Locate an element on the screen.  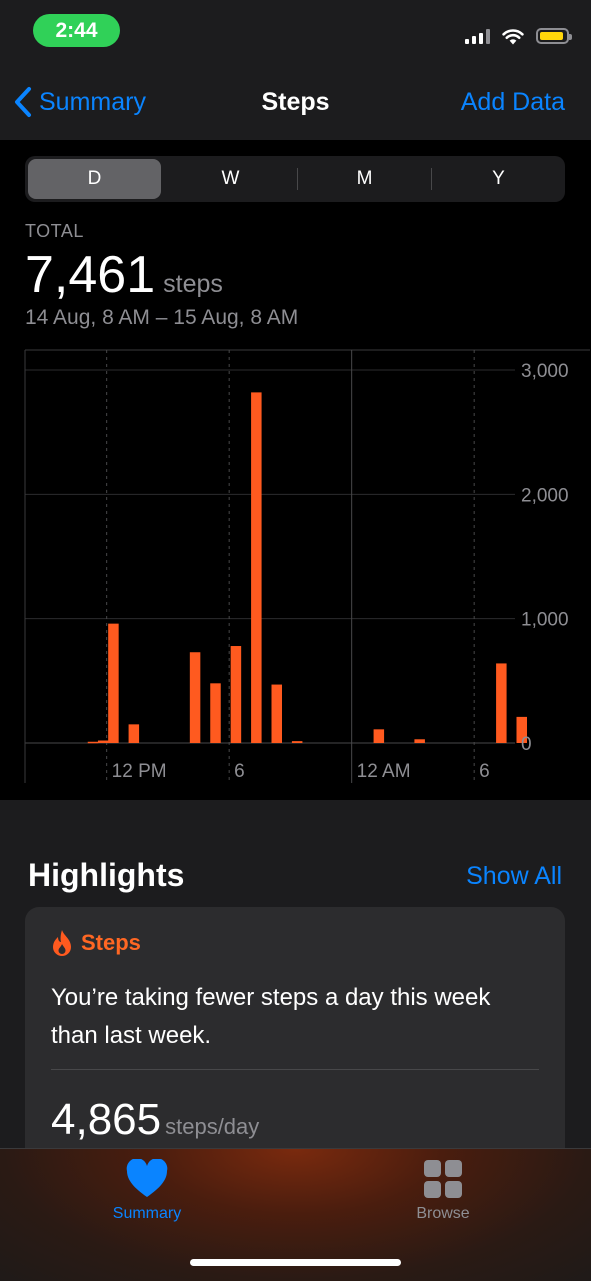
y-tick-label: 2,000 is located at coordinates (545, 495).